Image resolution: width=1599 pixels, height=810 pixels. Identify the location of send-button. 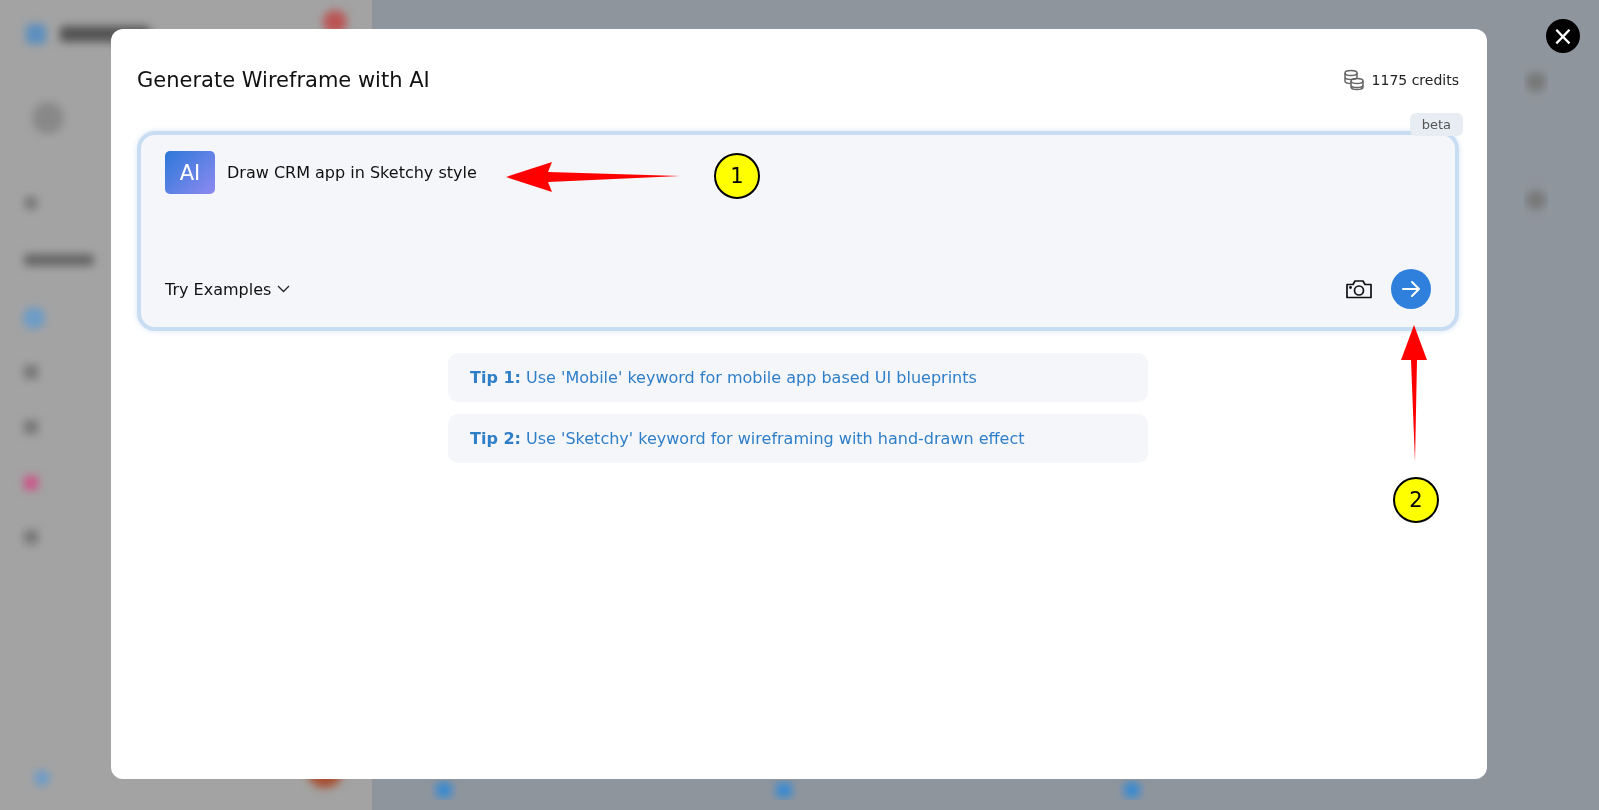
(1411, 289).